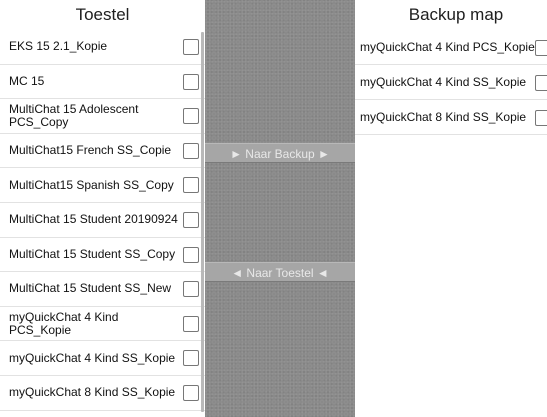 The width and height of the screenshot is (547, 417). Describe the element at coordinates (102, 14) in the screenshot. I see `device-panel-title: Toestel` at that location.